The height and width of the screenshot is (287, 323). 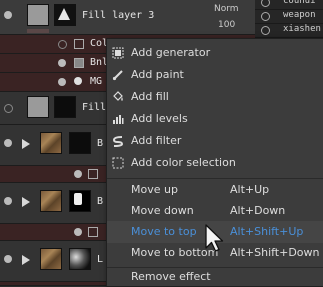 I want to click on menu-item-shortcut: Alt+Shift+Down, so click(x=275, y=252).